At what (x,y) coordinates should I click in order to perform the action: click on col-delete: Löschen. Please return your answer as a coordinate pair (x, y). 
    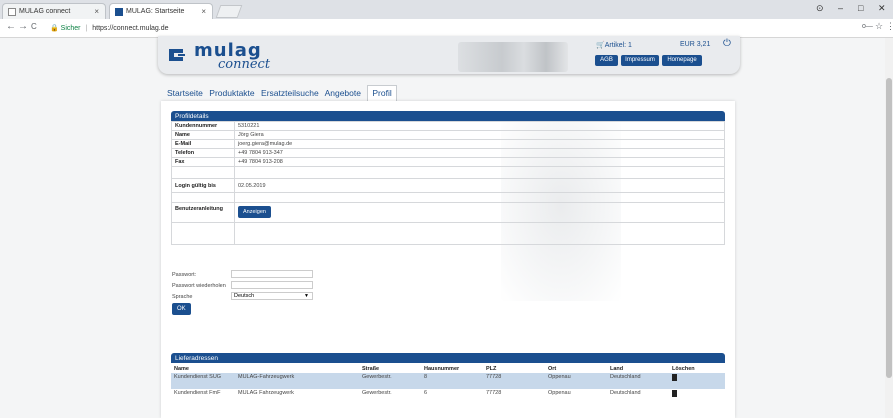
    Looking at the image, I should click on (683, 369).